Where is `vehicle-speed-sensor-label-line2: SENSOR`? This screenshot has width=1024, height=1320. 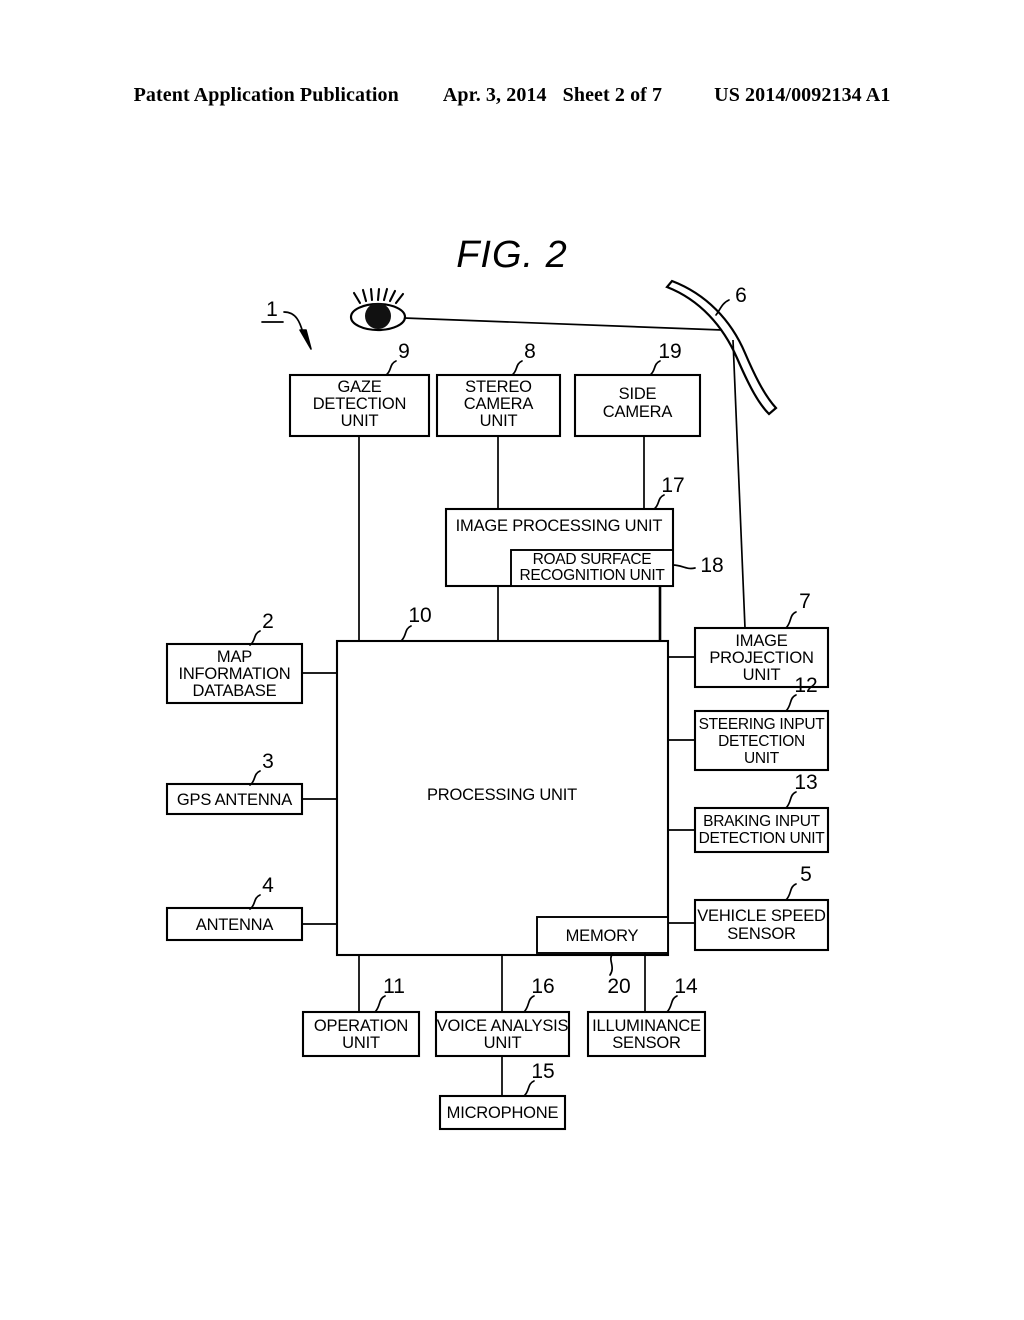
vehicle-speed-sensor-label-line2: SENSOR is located at coordinates (761, 934).